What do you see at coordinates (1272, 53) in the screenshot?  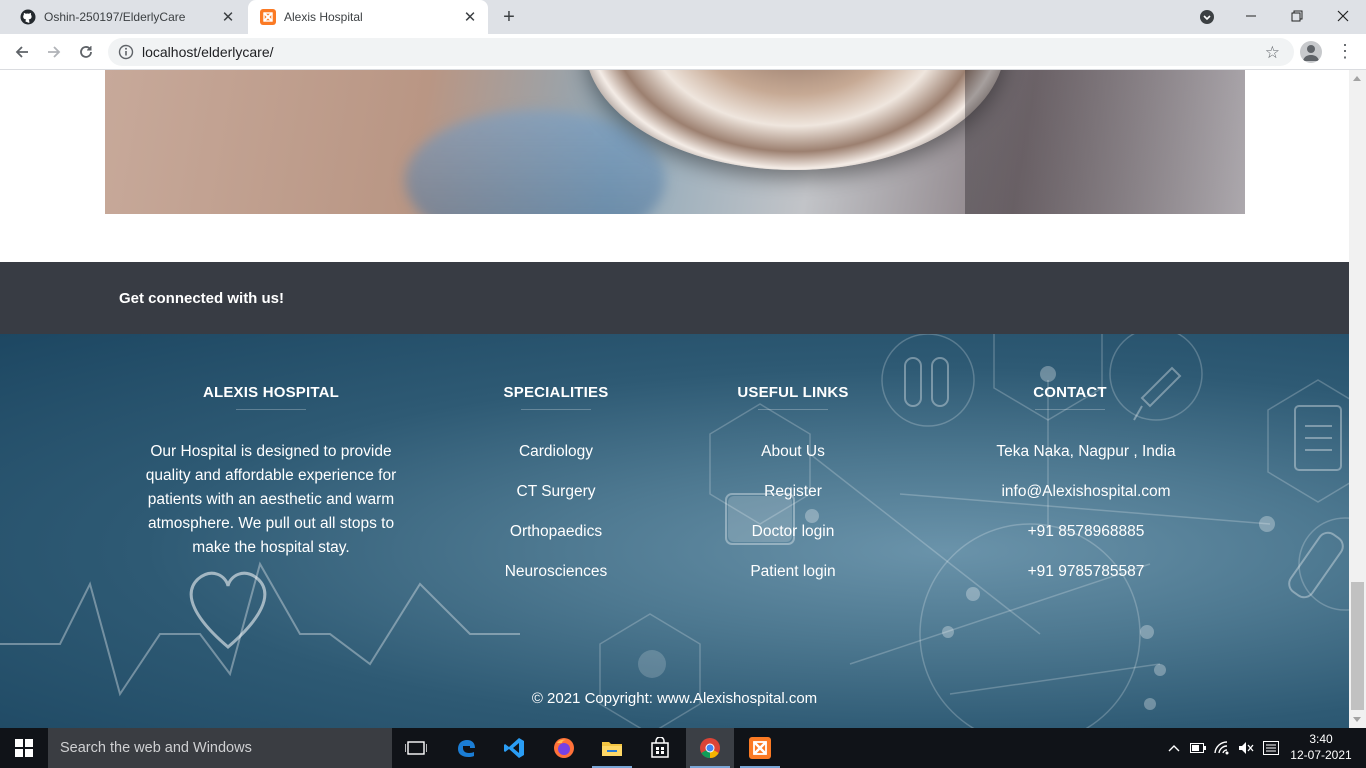 I see `bookmark-star-icon: ☆` at bounding box center [1272, 53].